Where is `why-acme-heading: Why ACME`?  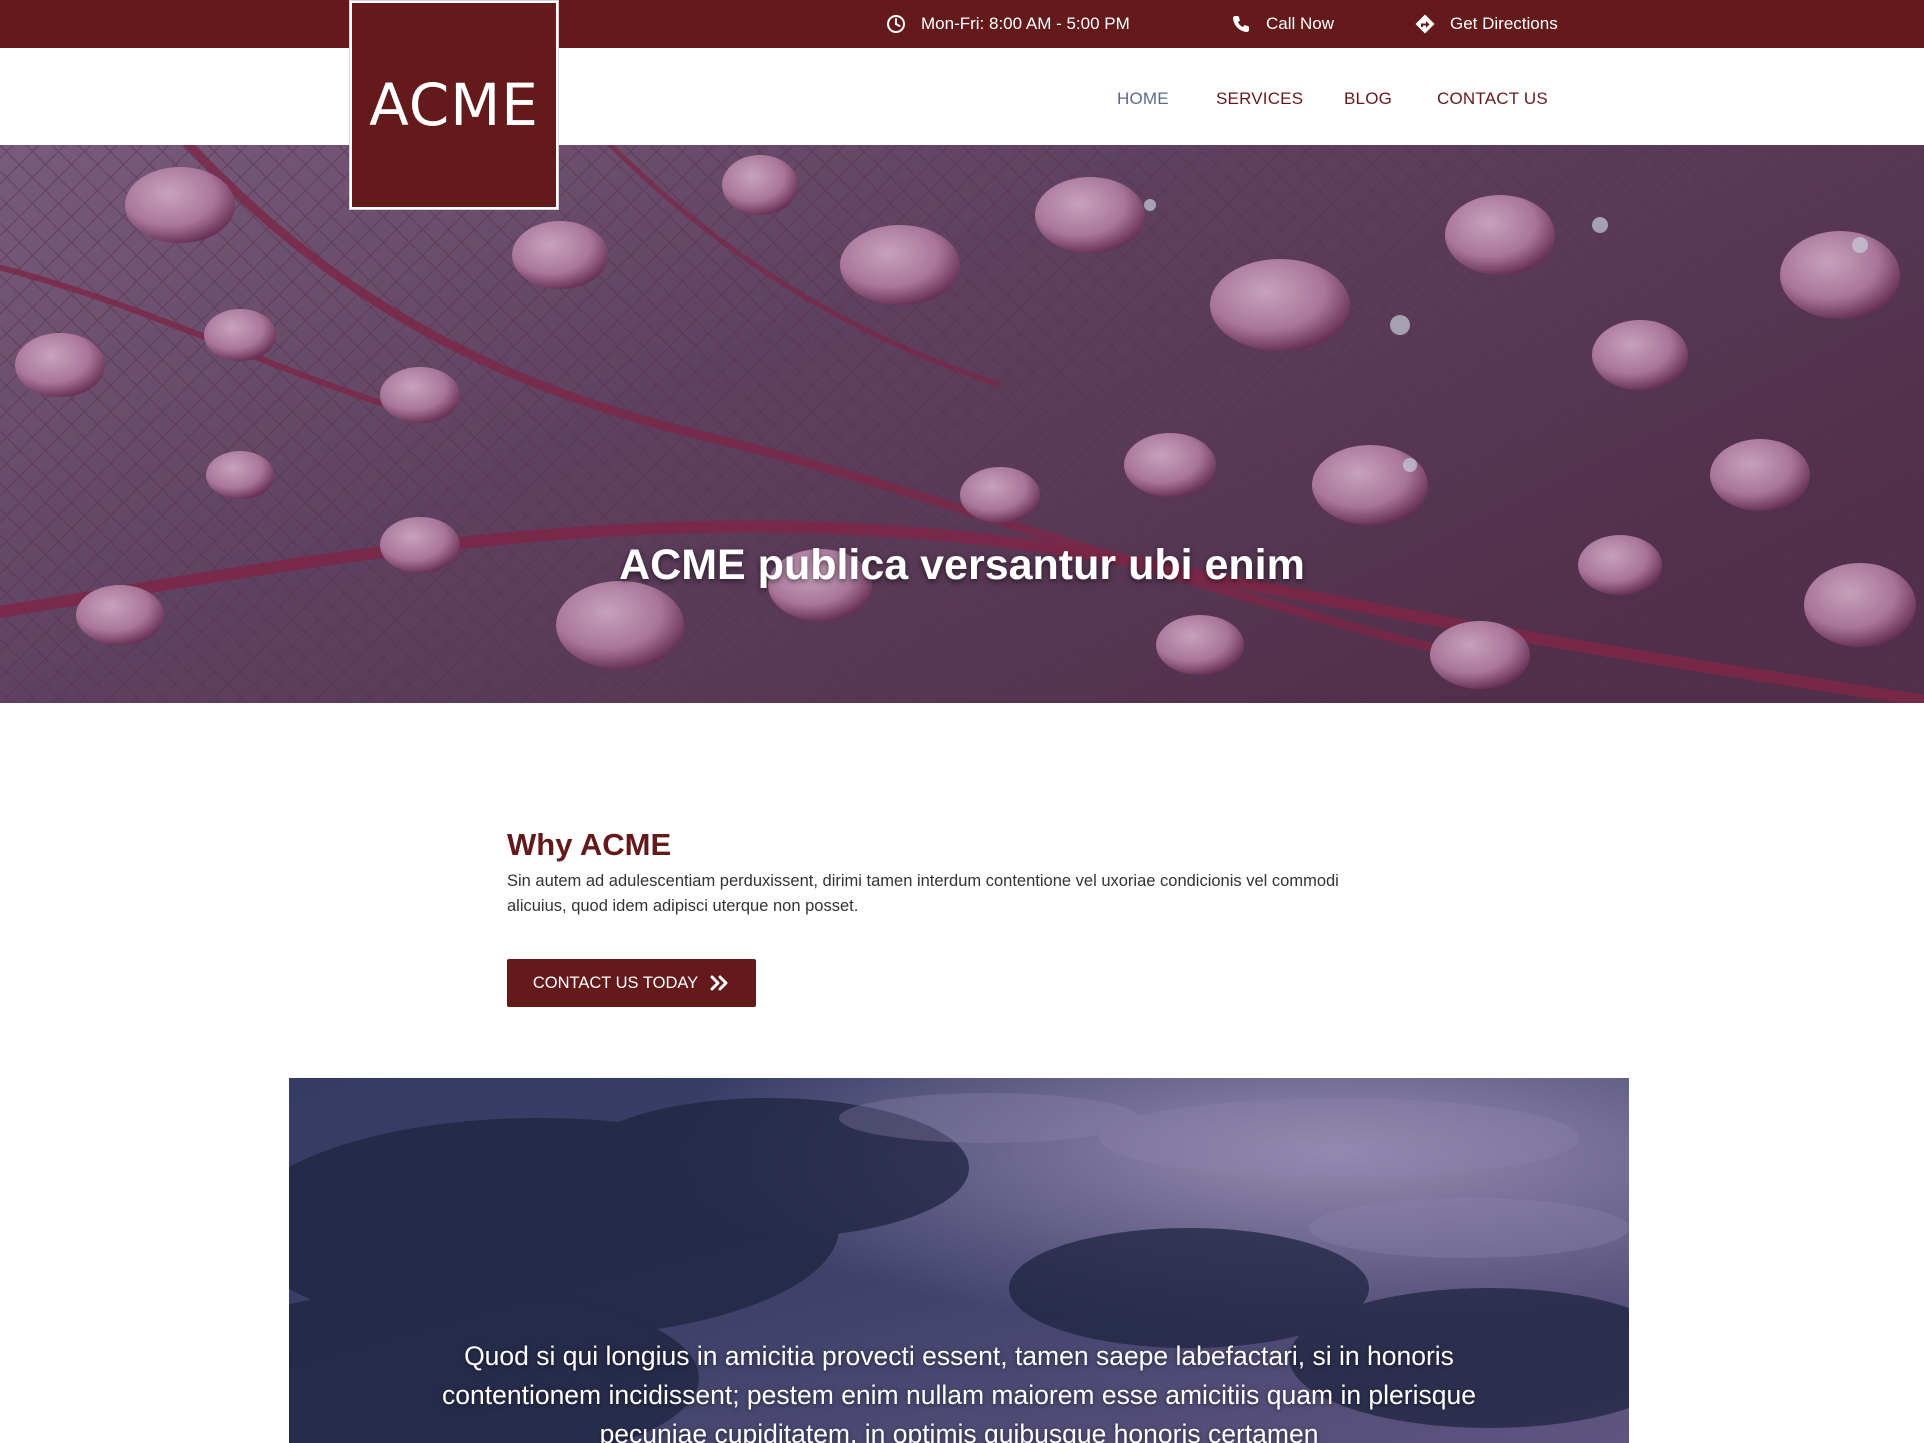
why-acme-heading: Why ACME is located at coordinates (589, 844).